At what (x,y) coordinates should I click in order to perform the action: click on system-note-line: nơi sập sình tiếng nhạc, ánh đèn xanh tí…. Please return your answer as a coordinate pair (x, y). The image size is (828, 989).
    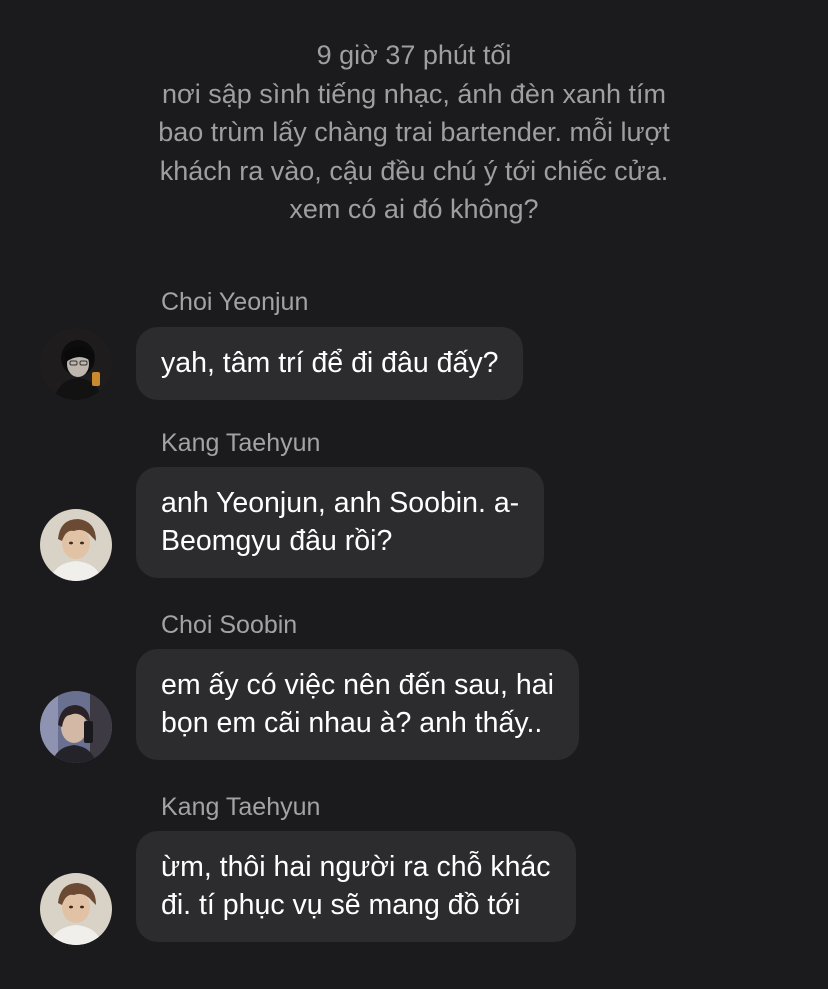
    Looking at the image, I should click on (414, 93).